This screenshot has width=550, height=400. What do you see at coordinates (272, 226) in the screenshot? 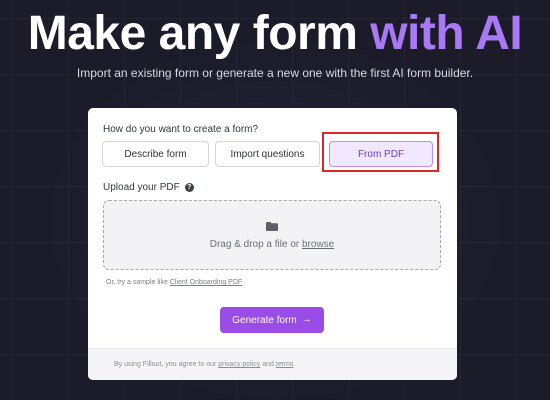
I see `folder-icon` at bounding box center [272, 226].